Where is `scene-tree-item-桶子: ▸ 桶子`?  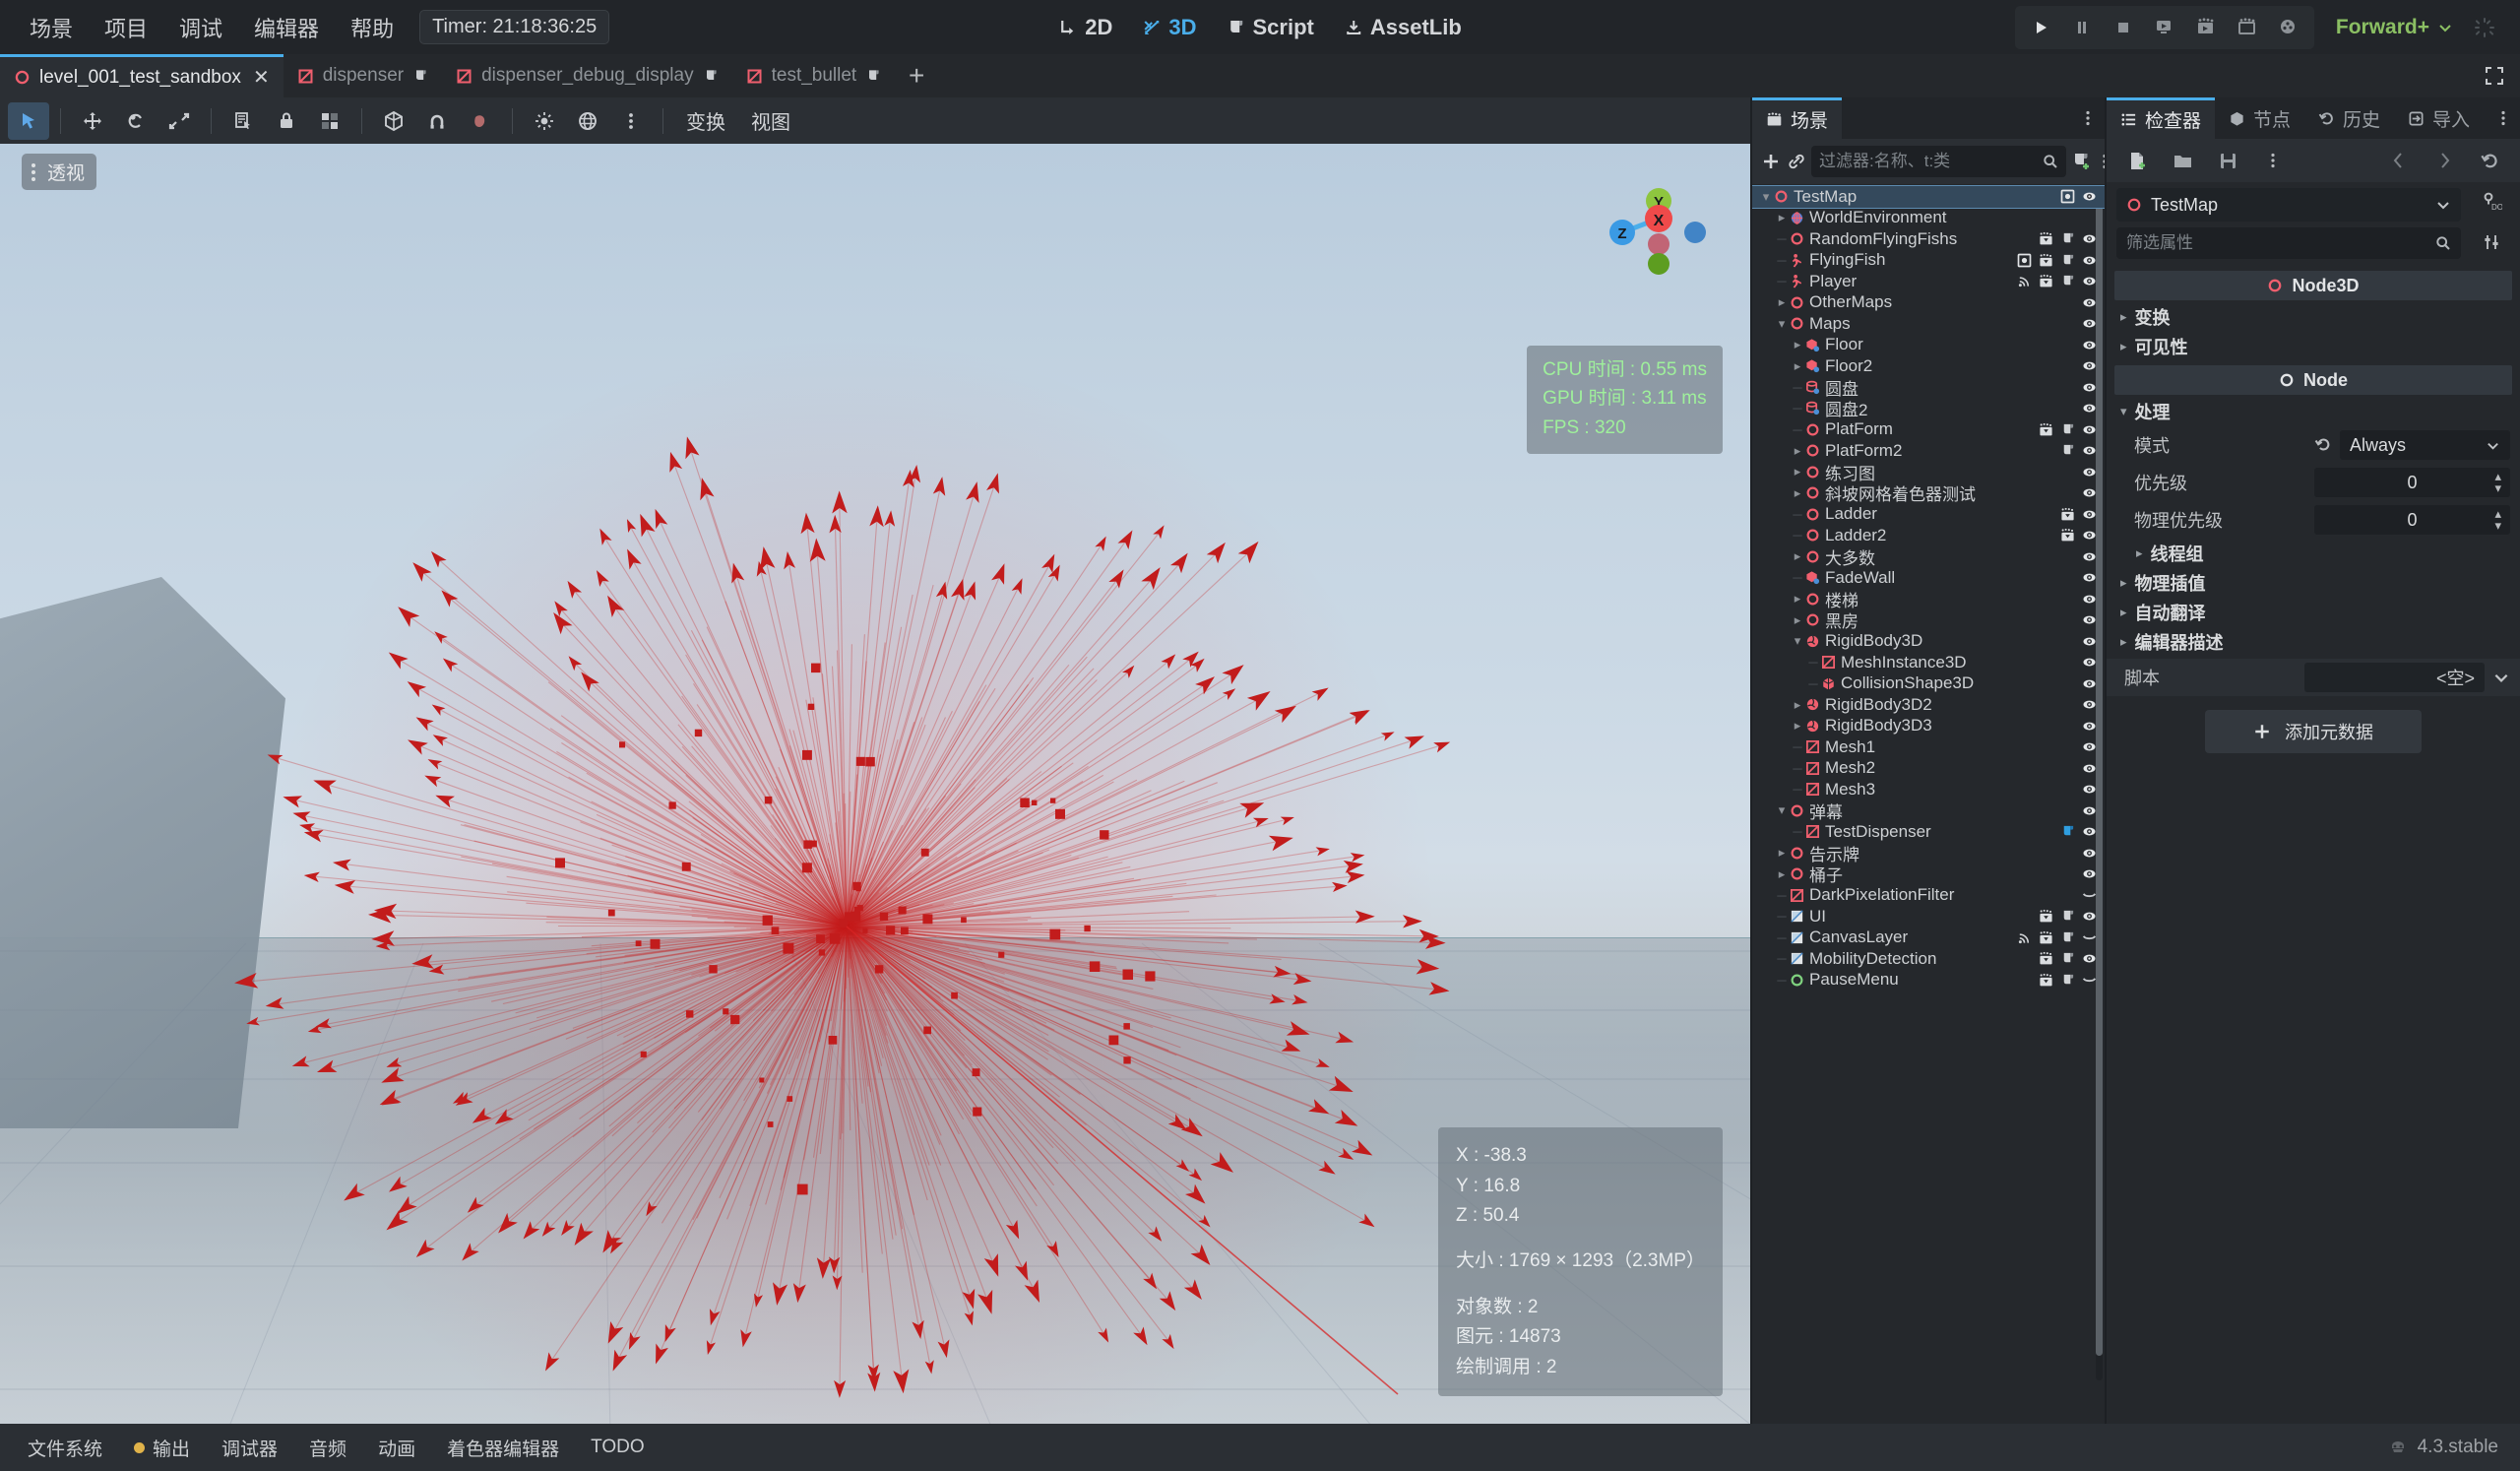
scene-tree-item-桶子: ▸ 桶子 is located at coordinates (1928, 874).